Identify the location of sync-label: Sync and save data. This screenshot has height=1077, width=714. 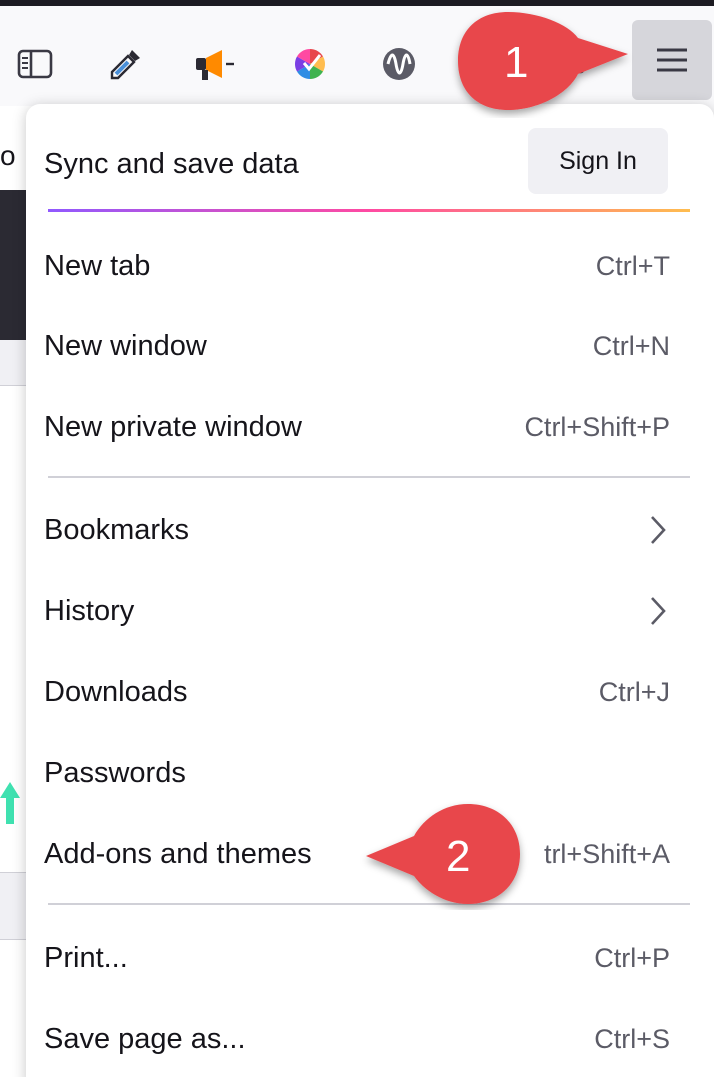
(171, 163).